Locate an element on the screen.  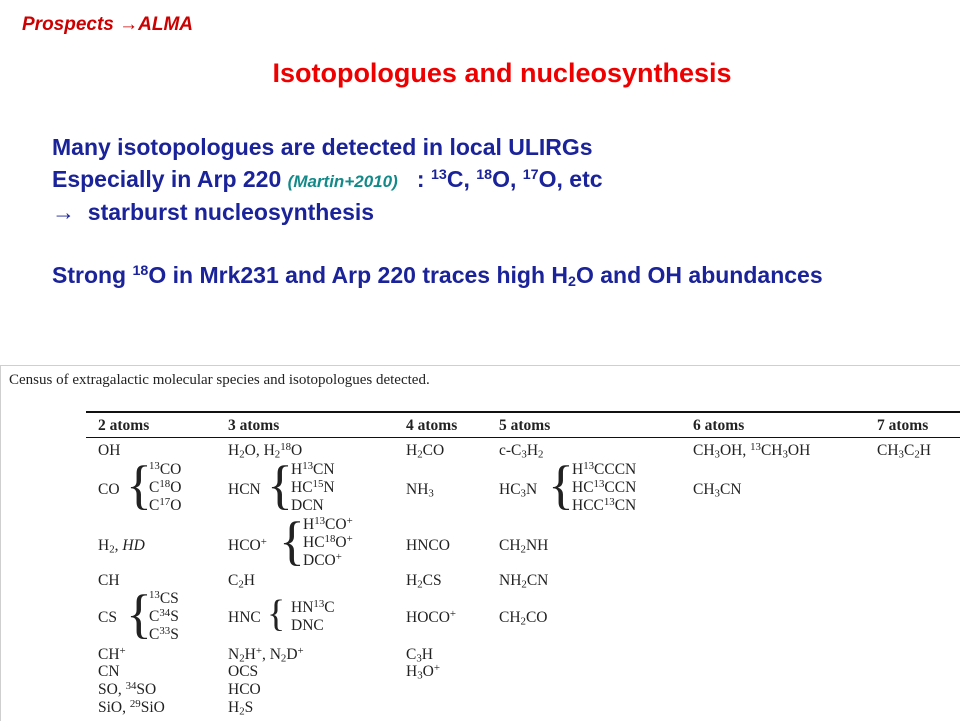
table-rule-header is located at coordinates (523, 437).